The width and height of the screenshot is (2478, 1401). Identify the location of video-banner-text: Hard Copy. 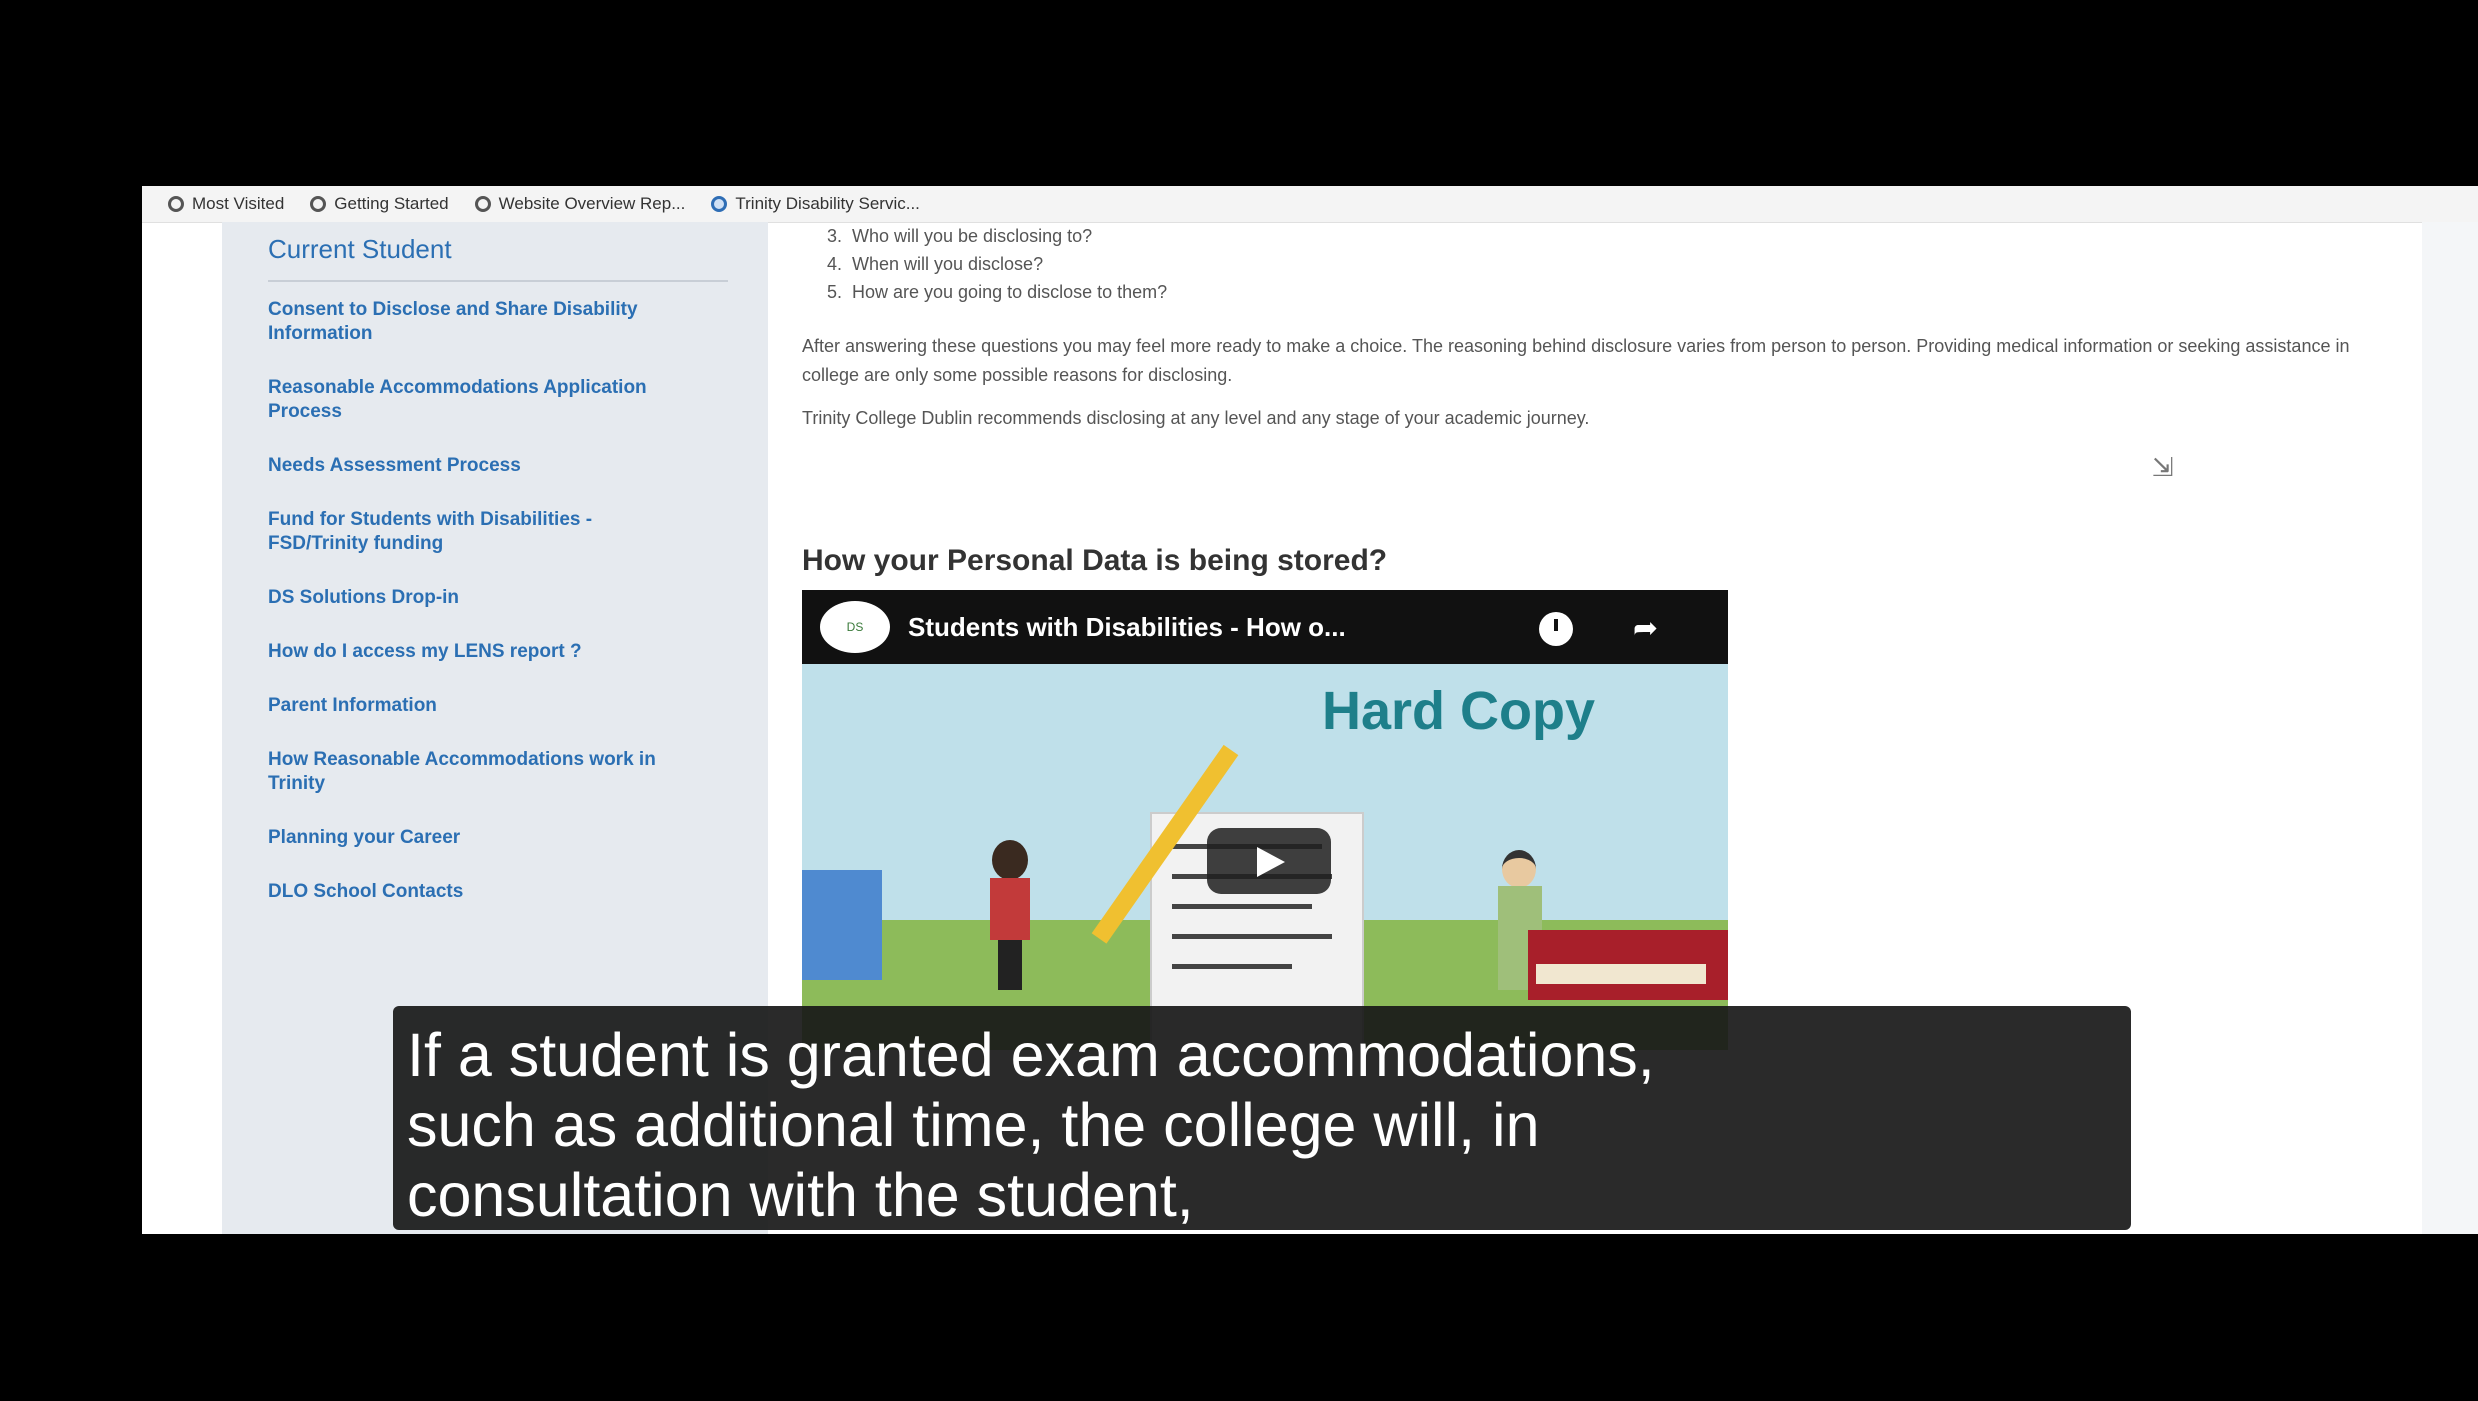
(1459, 711).